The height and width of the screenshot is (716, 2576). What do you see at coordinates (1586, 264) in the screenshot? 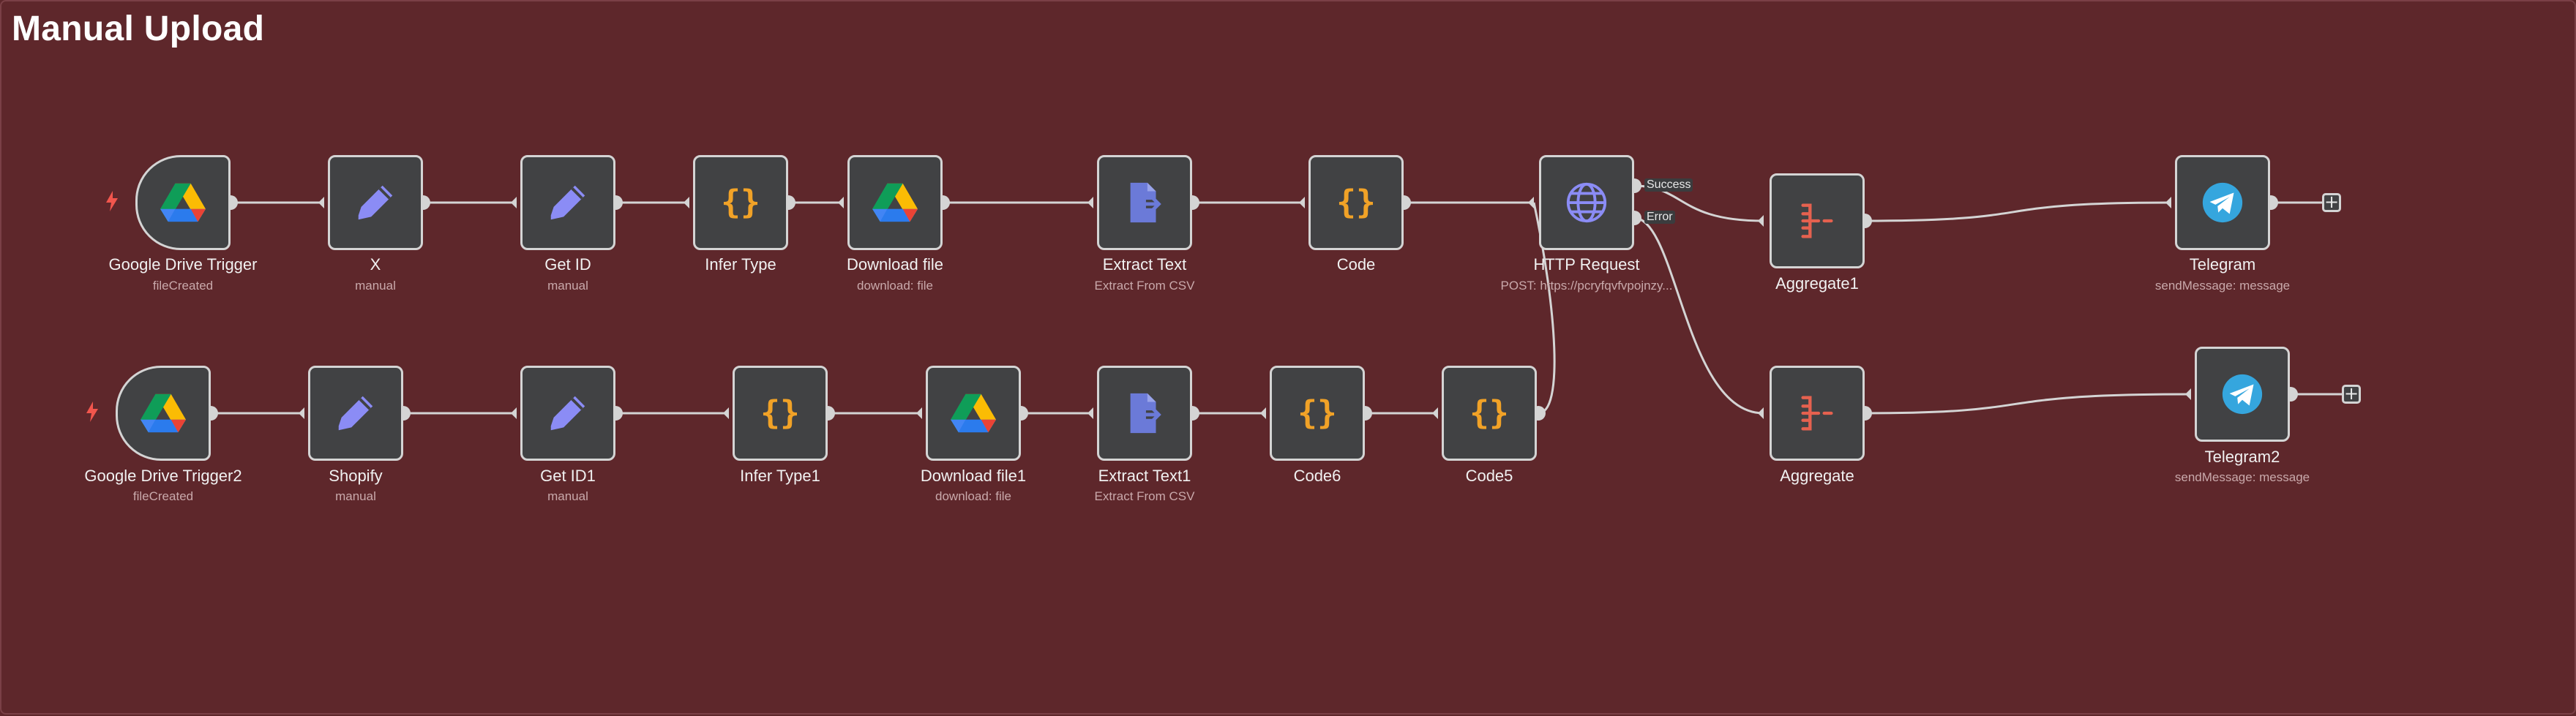
I see `node-label: HTTP Request` at bounding box center [1586, 264].